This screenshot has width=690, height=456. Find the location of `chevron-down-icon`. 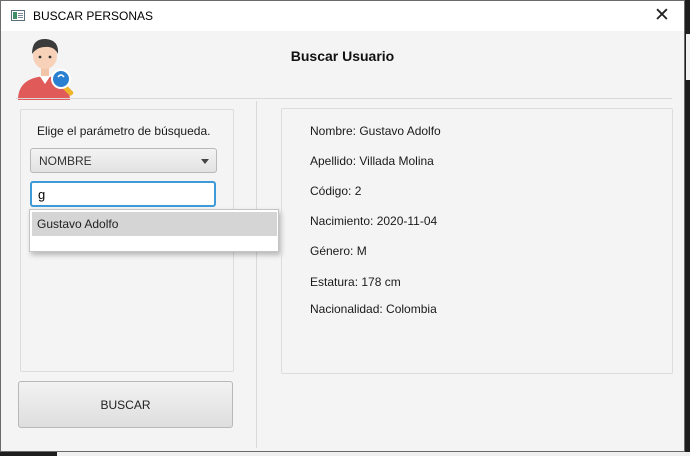

chevron-down-icon is located at coordinates (205, 161).